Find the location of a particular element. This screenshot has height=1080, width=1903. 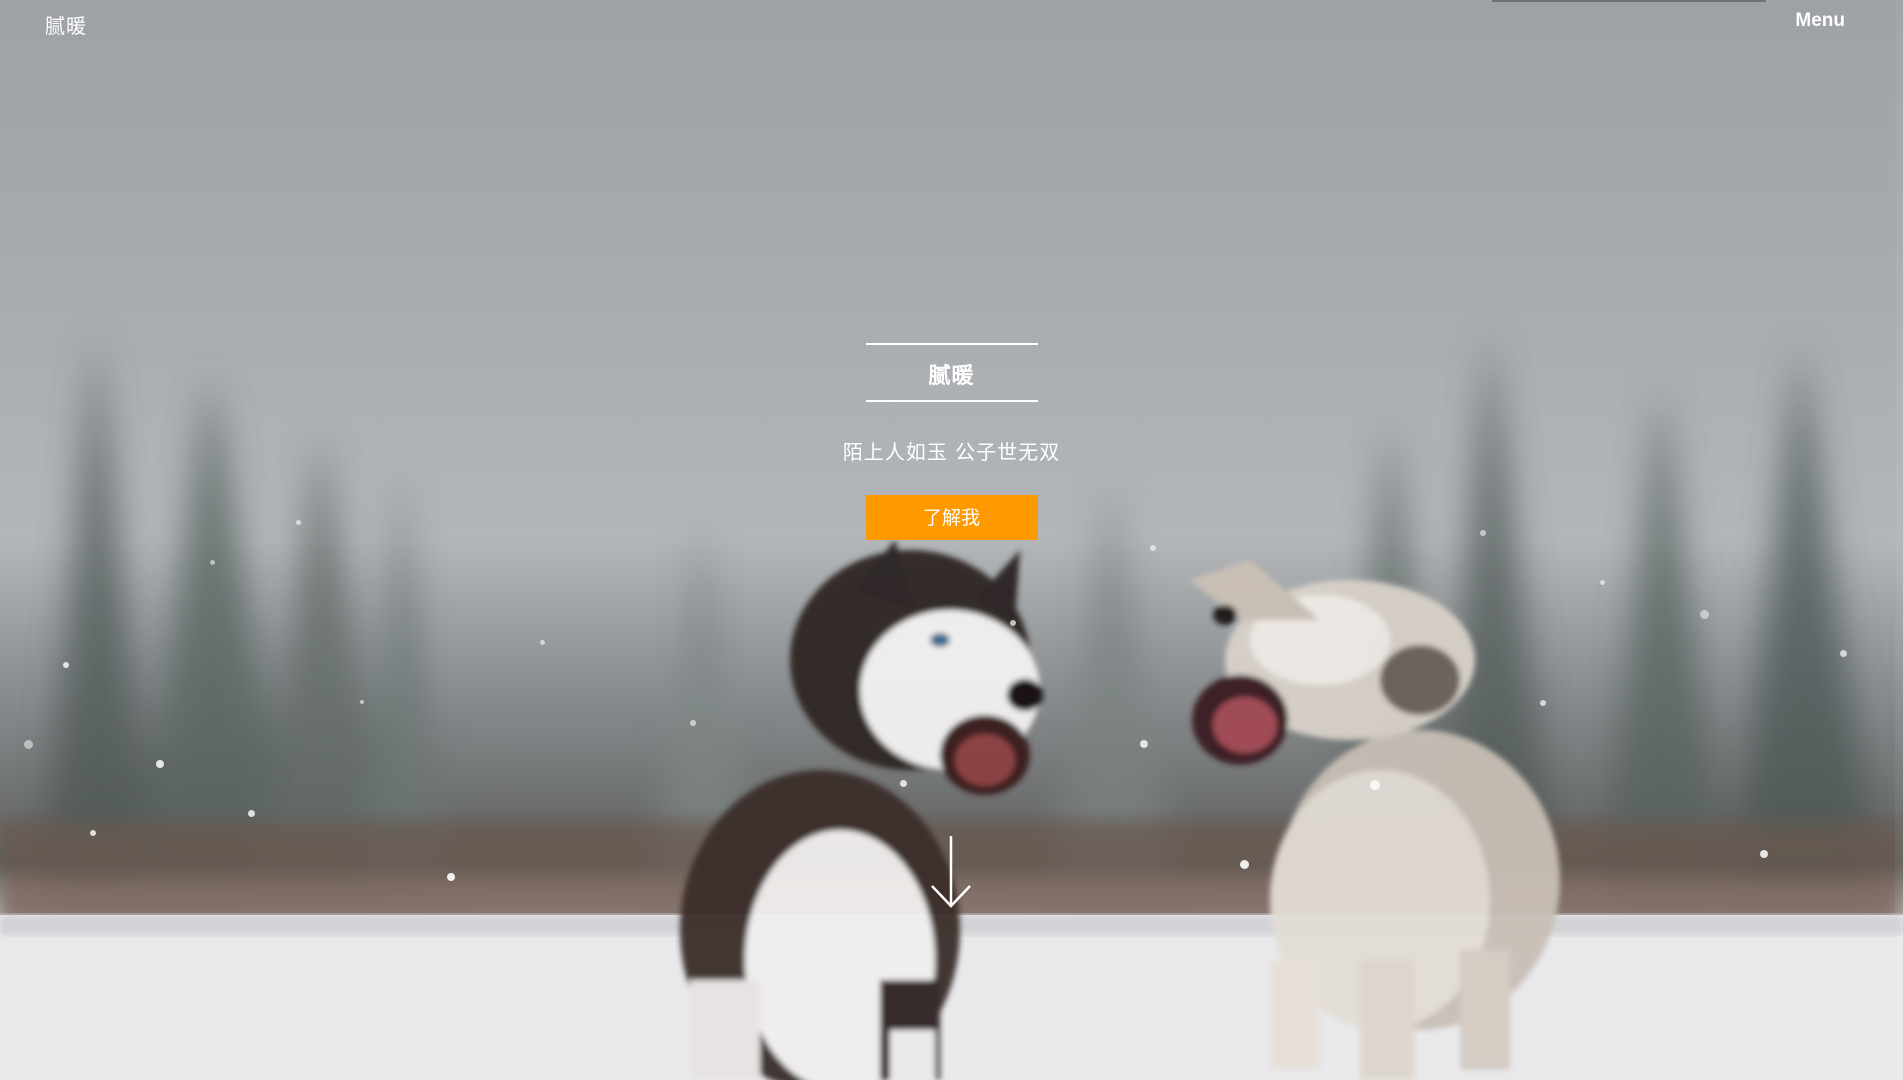

arrow-down-icon is located at coordinates (951, 872).